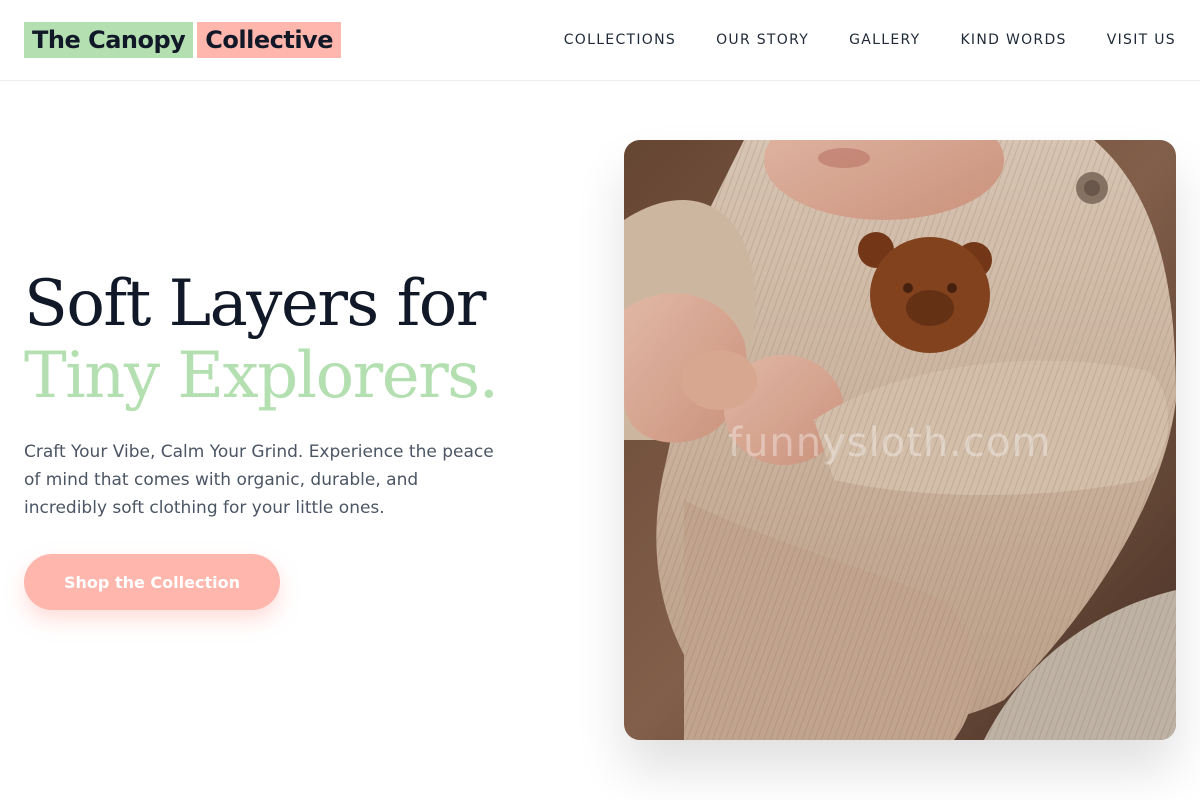  What do you see at coordinates (1013, 40) in the screenshot?
I see `nav-link-kind-words: KIND WORDS` at bounding box center [1013, 40].